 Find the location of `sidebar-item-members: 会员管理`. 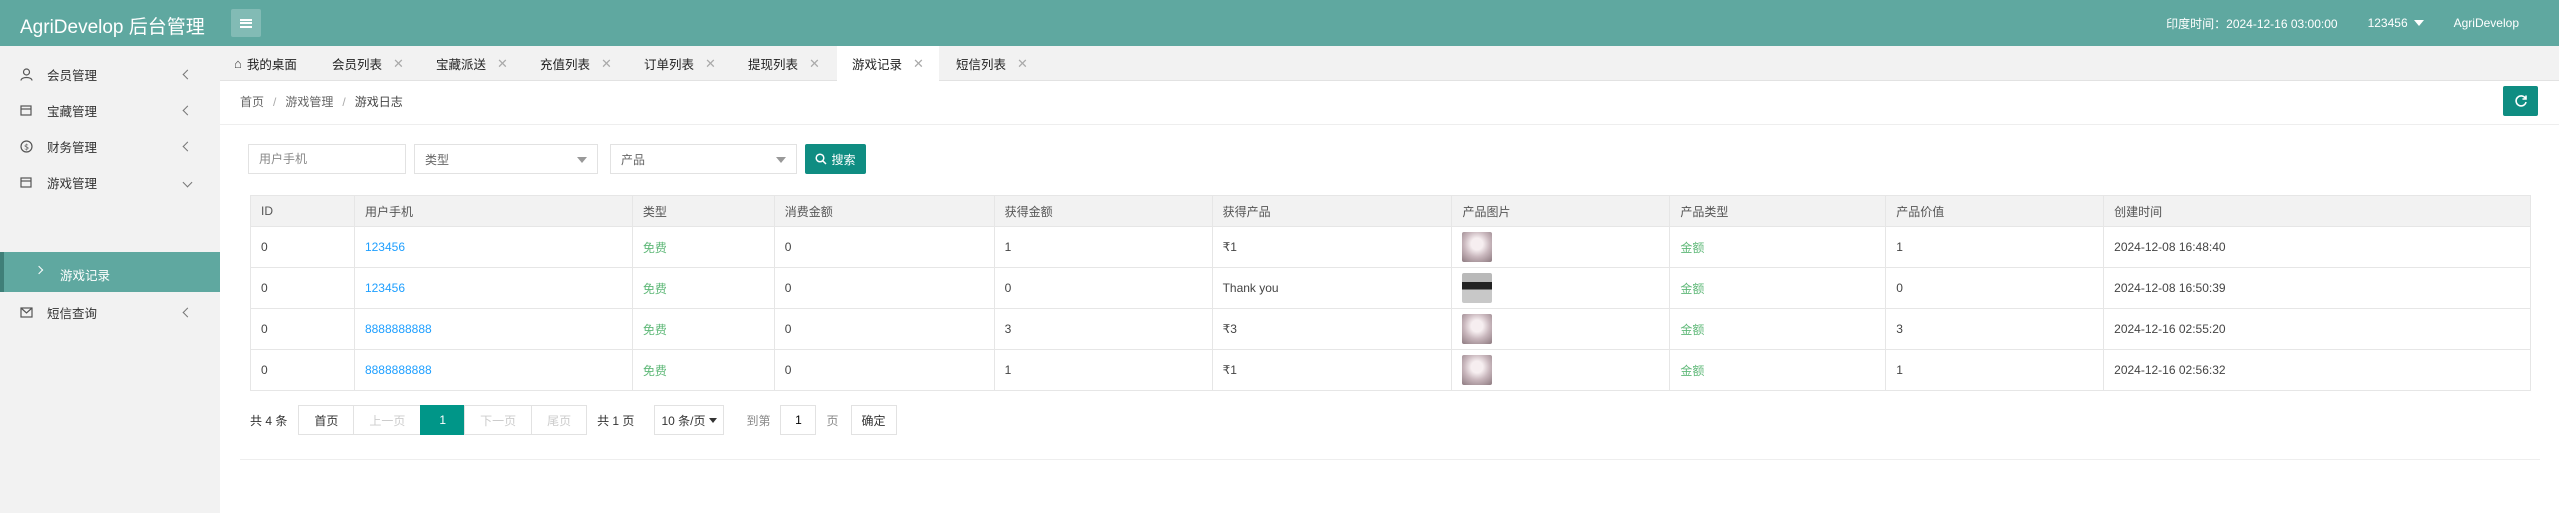

sidebar-item-members: 会员管理 is located at coordinates (110, 74).